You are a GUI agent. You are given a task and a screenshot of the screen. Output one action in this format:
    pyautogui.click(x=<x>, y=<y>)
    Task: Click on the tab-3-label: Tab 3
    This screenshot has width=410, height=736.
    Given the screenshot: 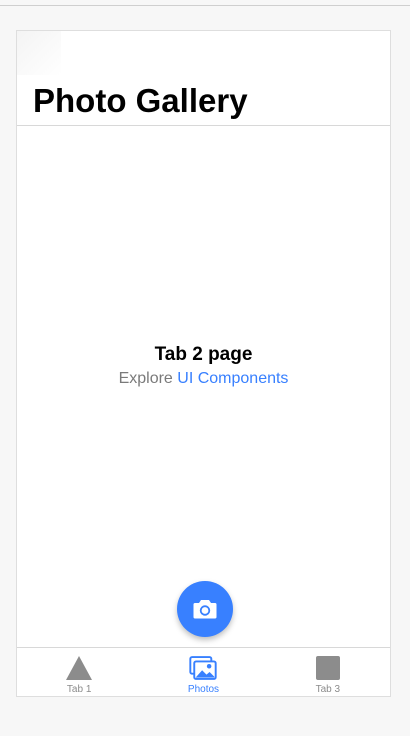 What is the action you would take?
    pyautogui.click(x=328, y=689)
    